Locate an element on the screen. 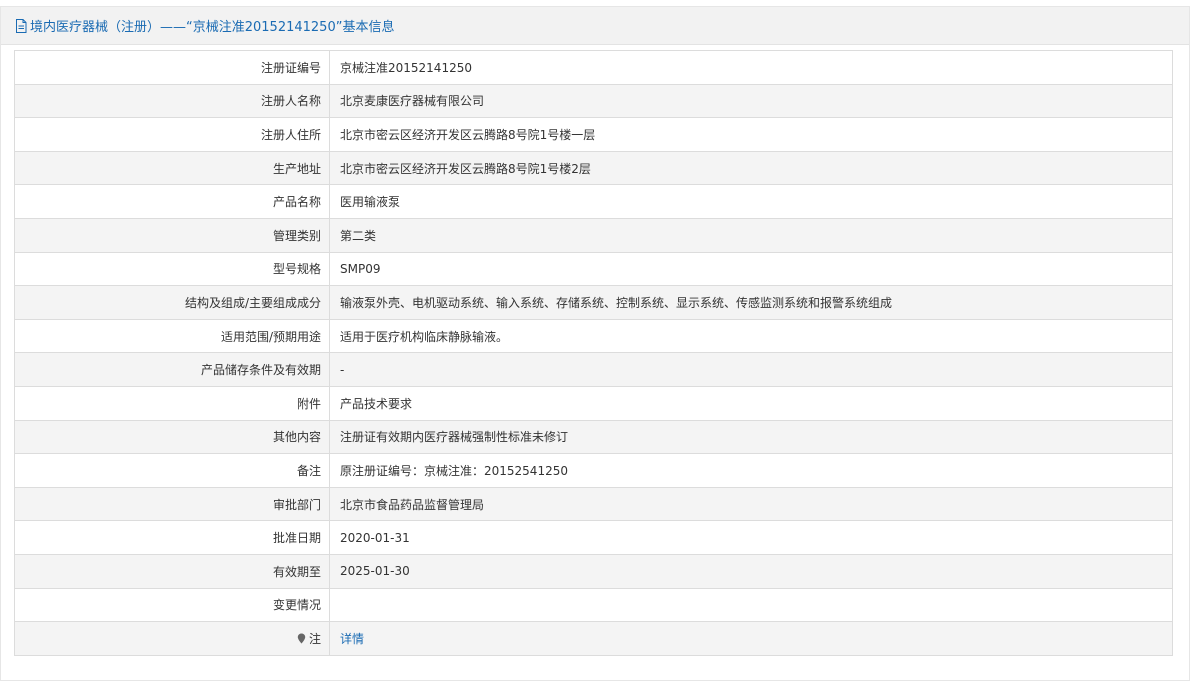 This screenshot has width=1200, height=691. pin-icon is located at coordinates (301, 638).